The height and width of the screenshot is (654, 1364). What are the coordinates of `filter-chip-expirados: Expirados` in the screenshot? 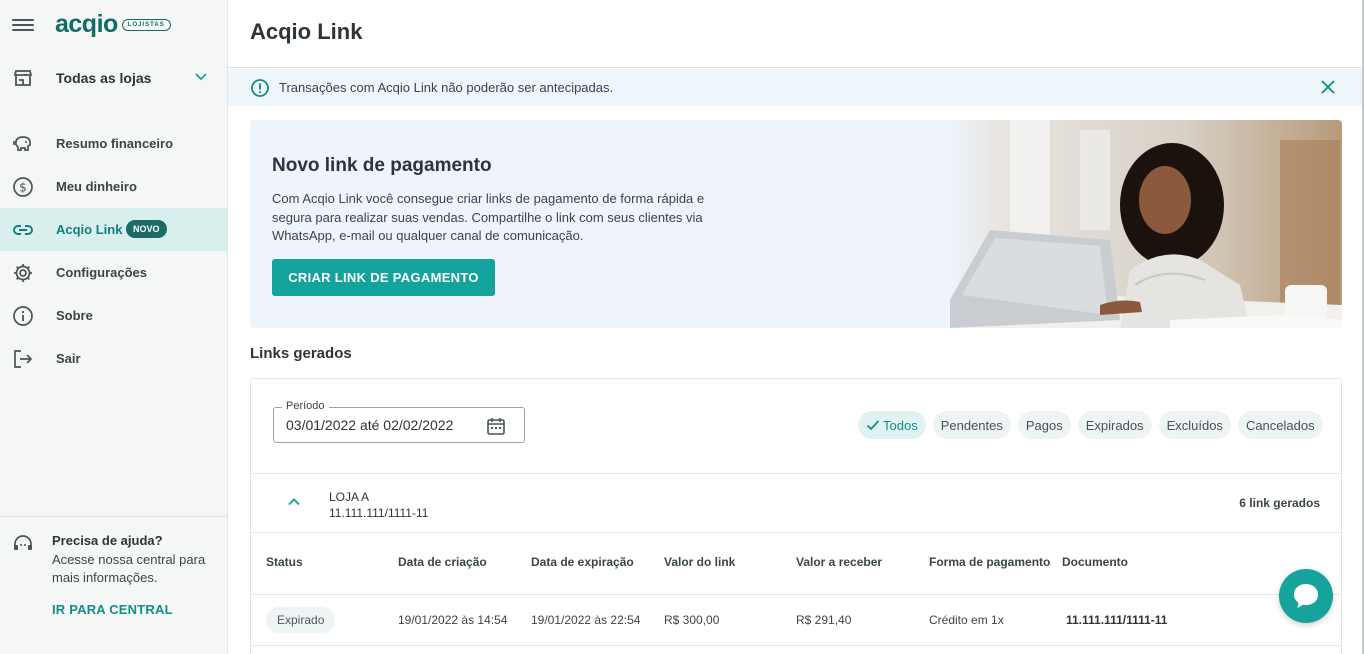 It's located at (1114, 425).